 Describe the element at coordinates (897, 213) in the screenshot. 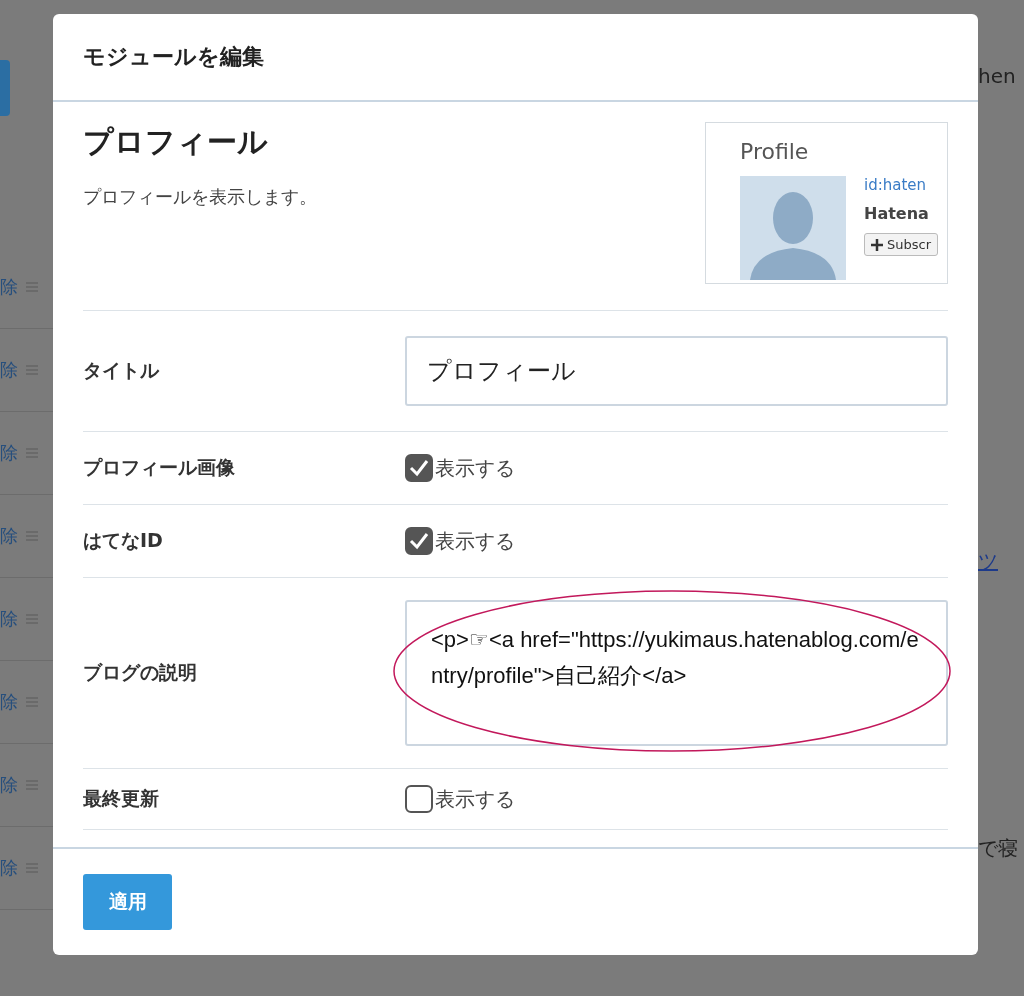

I see `preview-name: Hatena` at that location.